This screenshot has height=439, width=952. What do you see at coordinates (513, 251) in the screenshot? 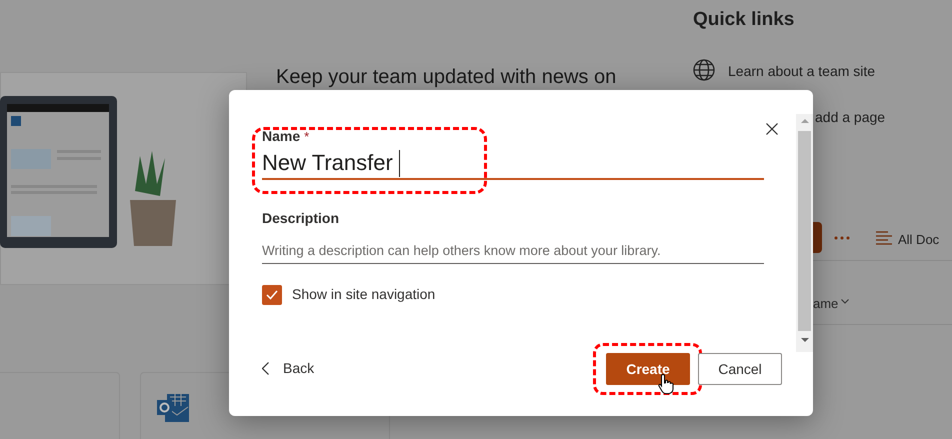
I see `description-input: Writing a description can help others know more about your library.` at bounding box center [513, 251].